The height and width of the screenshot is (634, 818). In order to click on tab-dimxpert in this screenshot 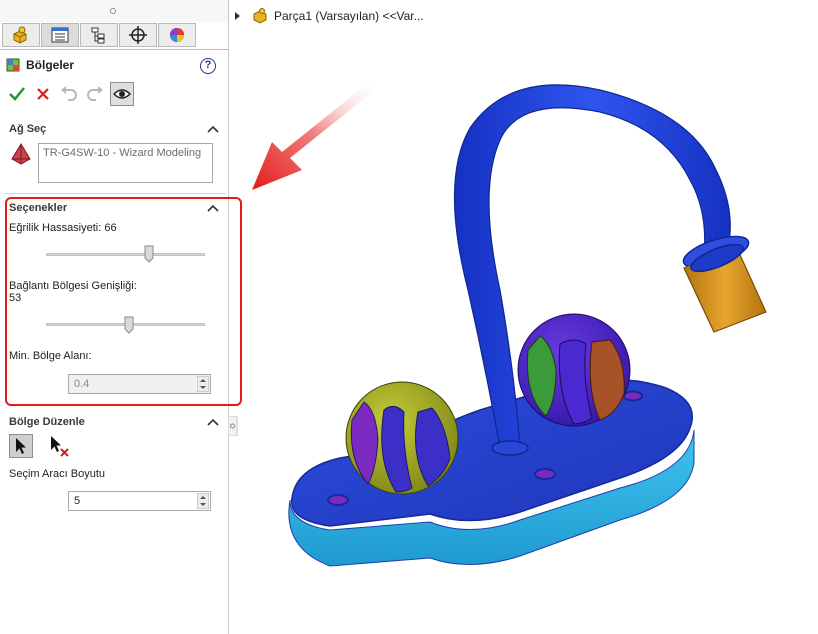, I will do `click(138, 35)`.